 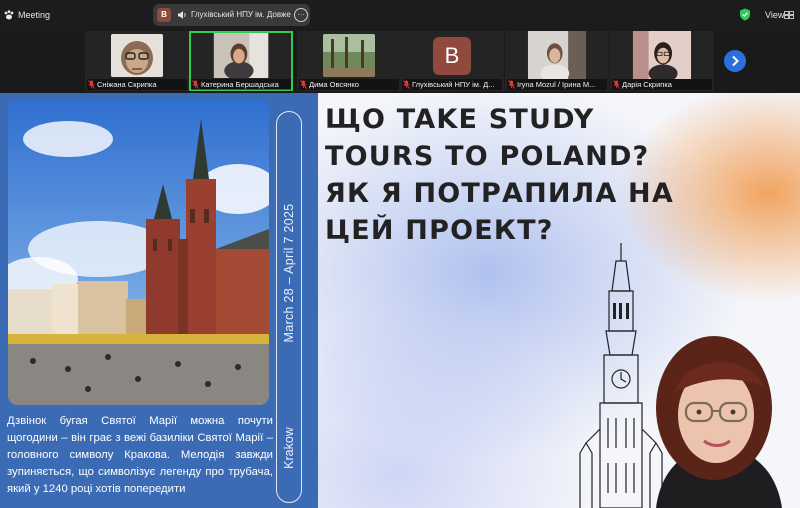 I want to click on headline-line: TOURS TO POLAND?, so click(x=487, y=156).